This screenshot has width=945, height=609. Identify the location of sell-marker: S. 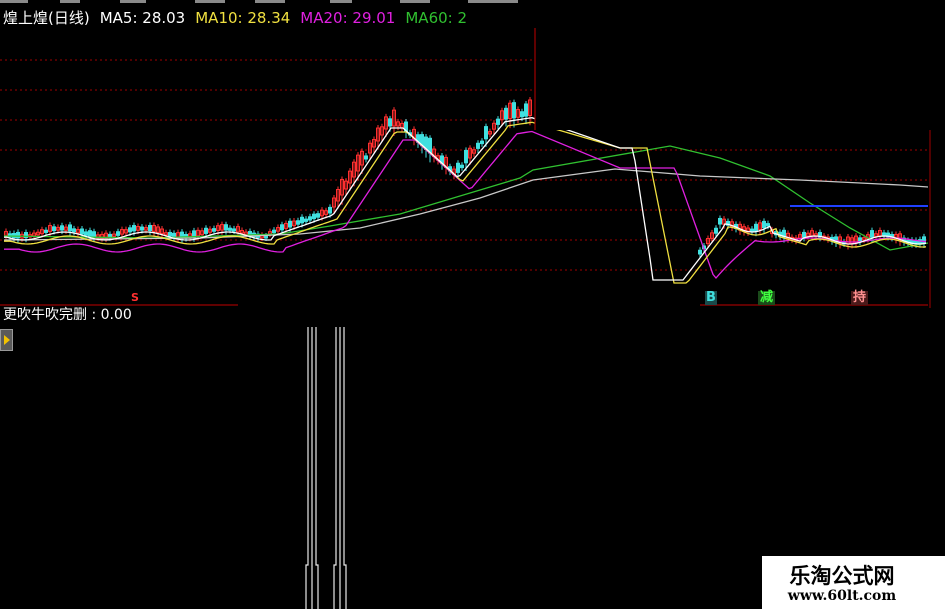
(135, 297).